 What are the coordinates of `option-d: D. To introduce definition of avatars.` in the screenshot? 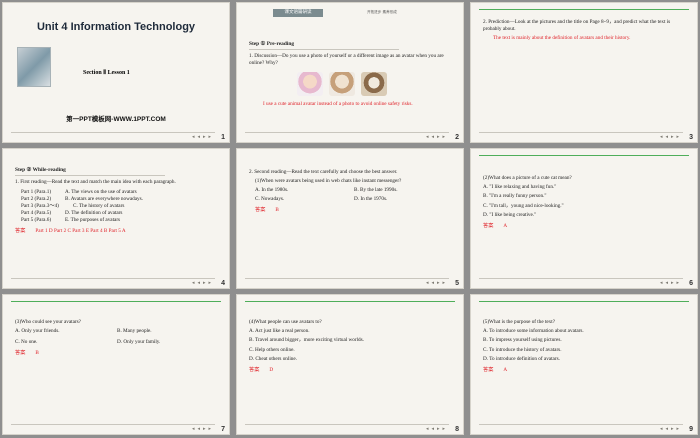 It's located at (521, 358).